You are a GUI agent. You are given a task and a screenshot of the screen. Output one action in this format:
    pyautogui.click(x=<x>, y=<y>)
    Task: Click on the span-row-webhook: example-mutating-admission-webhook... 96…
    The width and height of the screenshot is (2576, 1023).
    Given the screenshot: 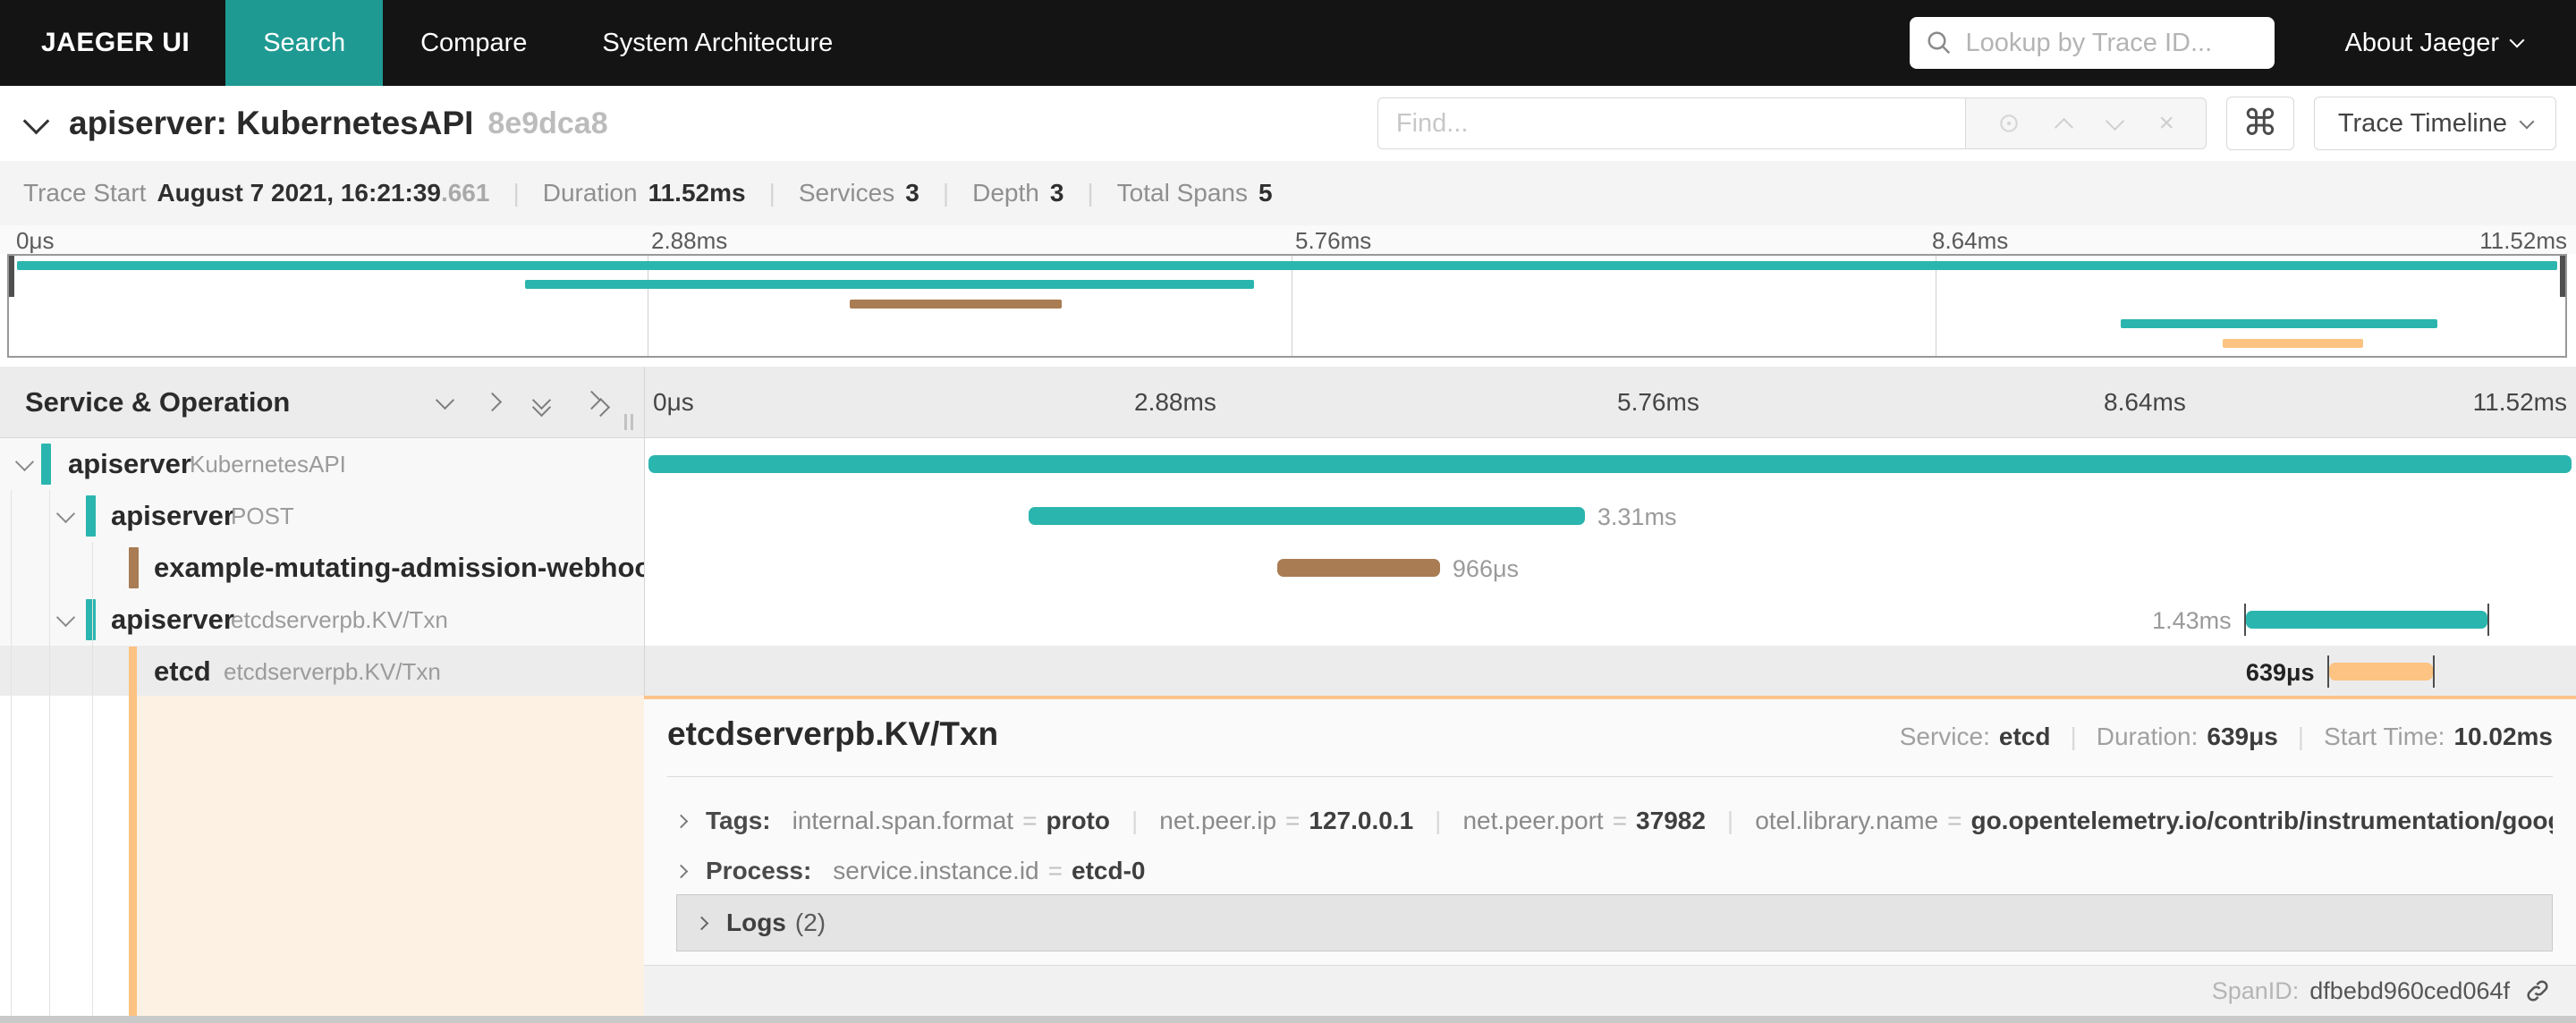 What is the action you would take?
    pyautogui.click(x=1288, y=568)
    